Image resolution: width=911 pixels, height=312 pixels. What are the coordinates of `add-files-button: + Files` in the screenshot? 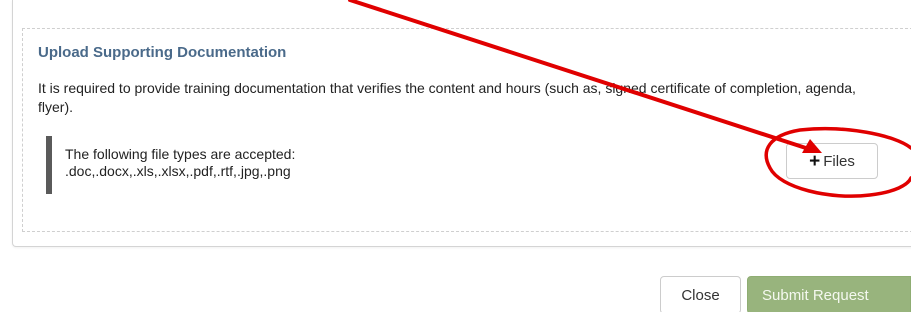 It's located at (832, 161).